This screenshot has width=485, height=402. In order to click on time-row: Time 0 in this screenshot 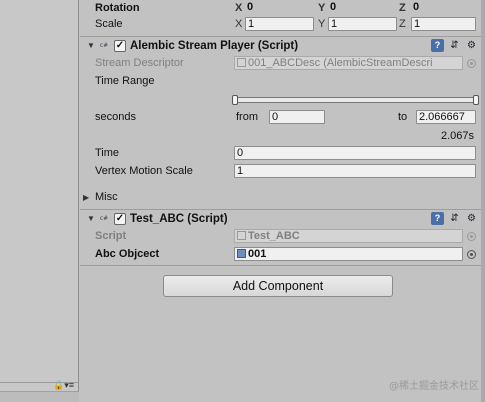, I will do `click(279, 153)`.